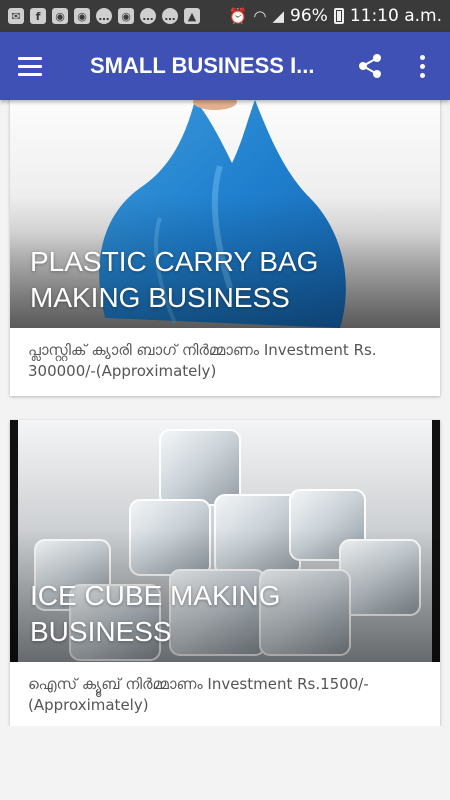  I want to click on status-bar: ✉ f ◉ ◉ … ◉ … … ▲ ⏰ ◠ ◢ 96% 11:10 a.m., so click(225, 16).